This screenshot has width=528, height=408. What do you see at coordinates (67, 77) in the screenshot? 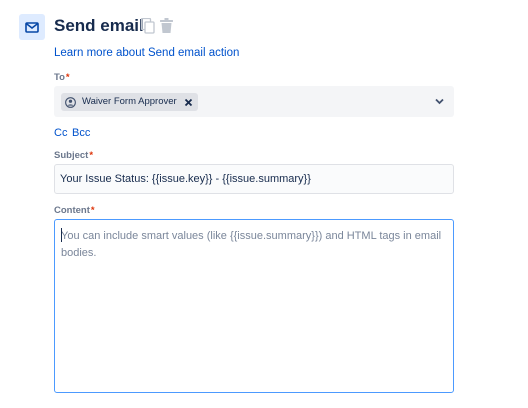
I see `to-required-marker: *` at bounding box center [67, 77].